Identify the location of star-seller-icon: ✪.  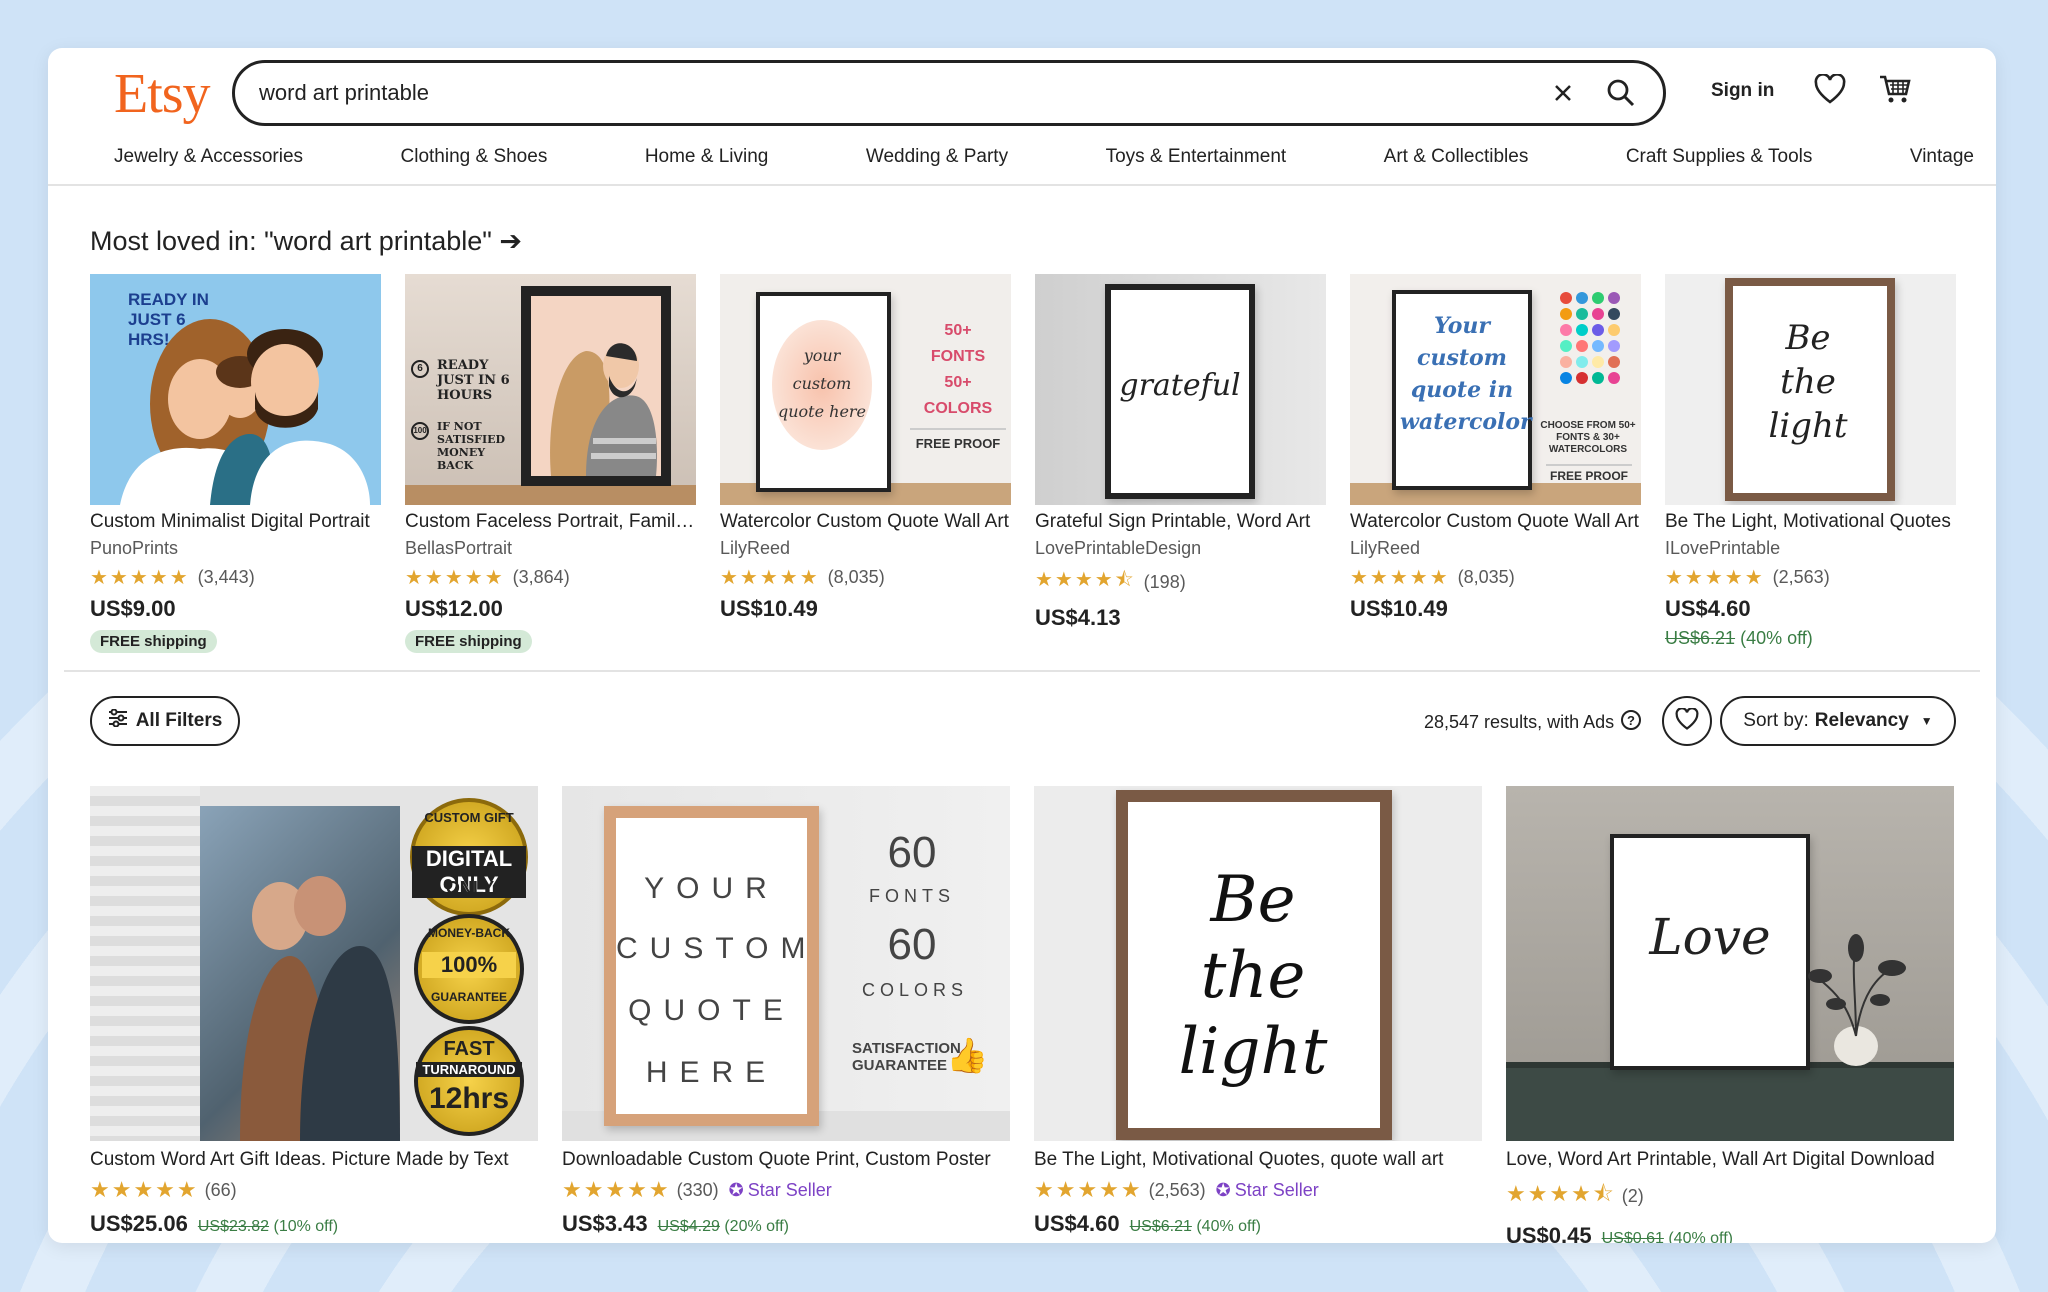
(1223, 1189).